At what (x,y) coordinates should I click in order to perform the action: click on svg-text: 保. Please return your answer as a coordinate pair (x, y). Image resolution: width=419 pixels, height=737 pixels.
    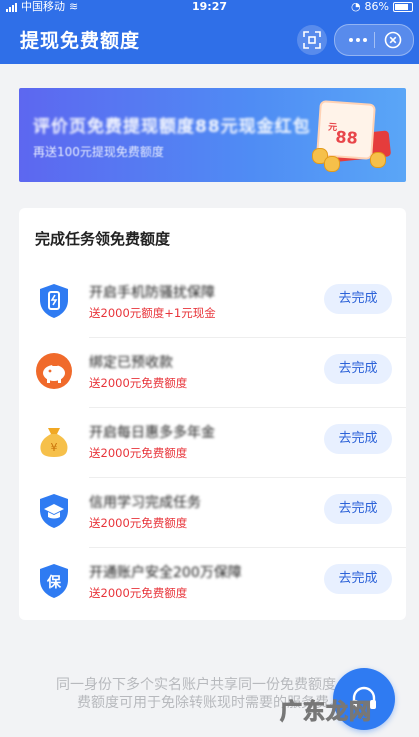
    Looking at the image, I should click on (54, 582).